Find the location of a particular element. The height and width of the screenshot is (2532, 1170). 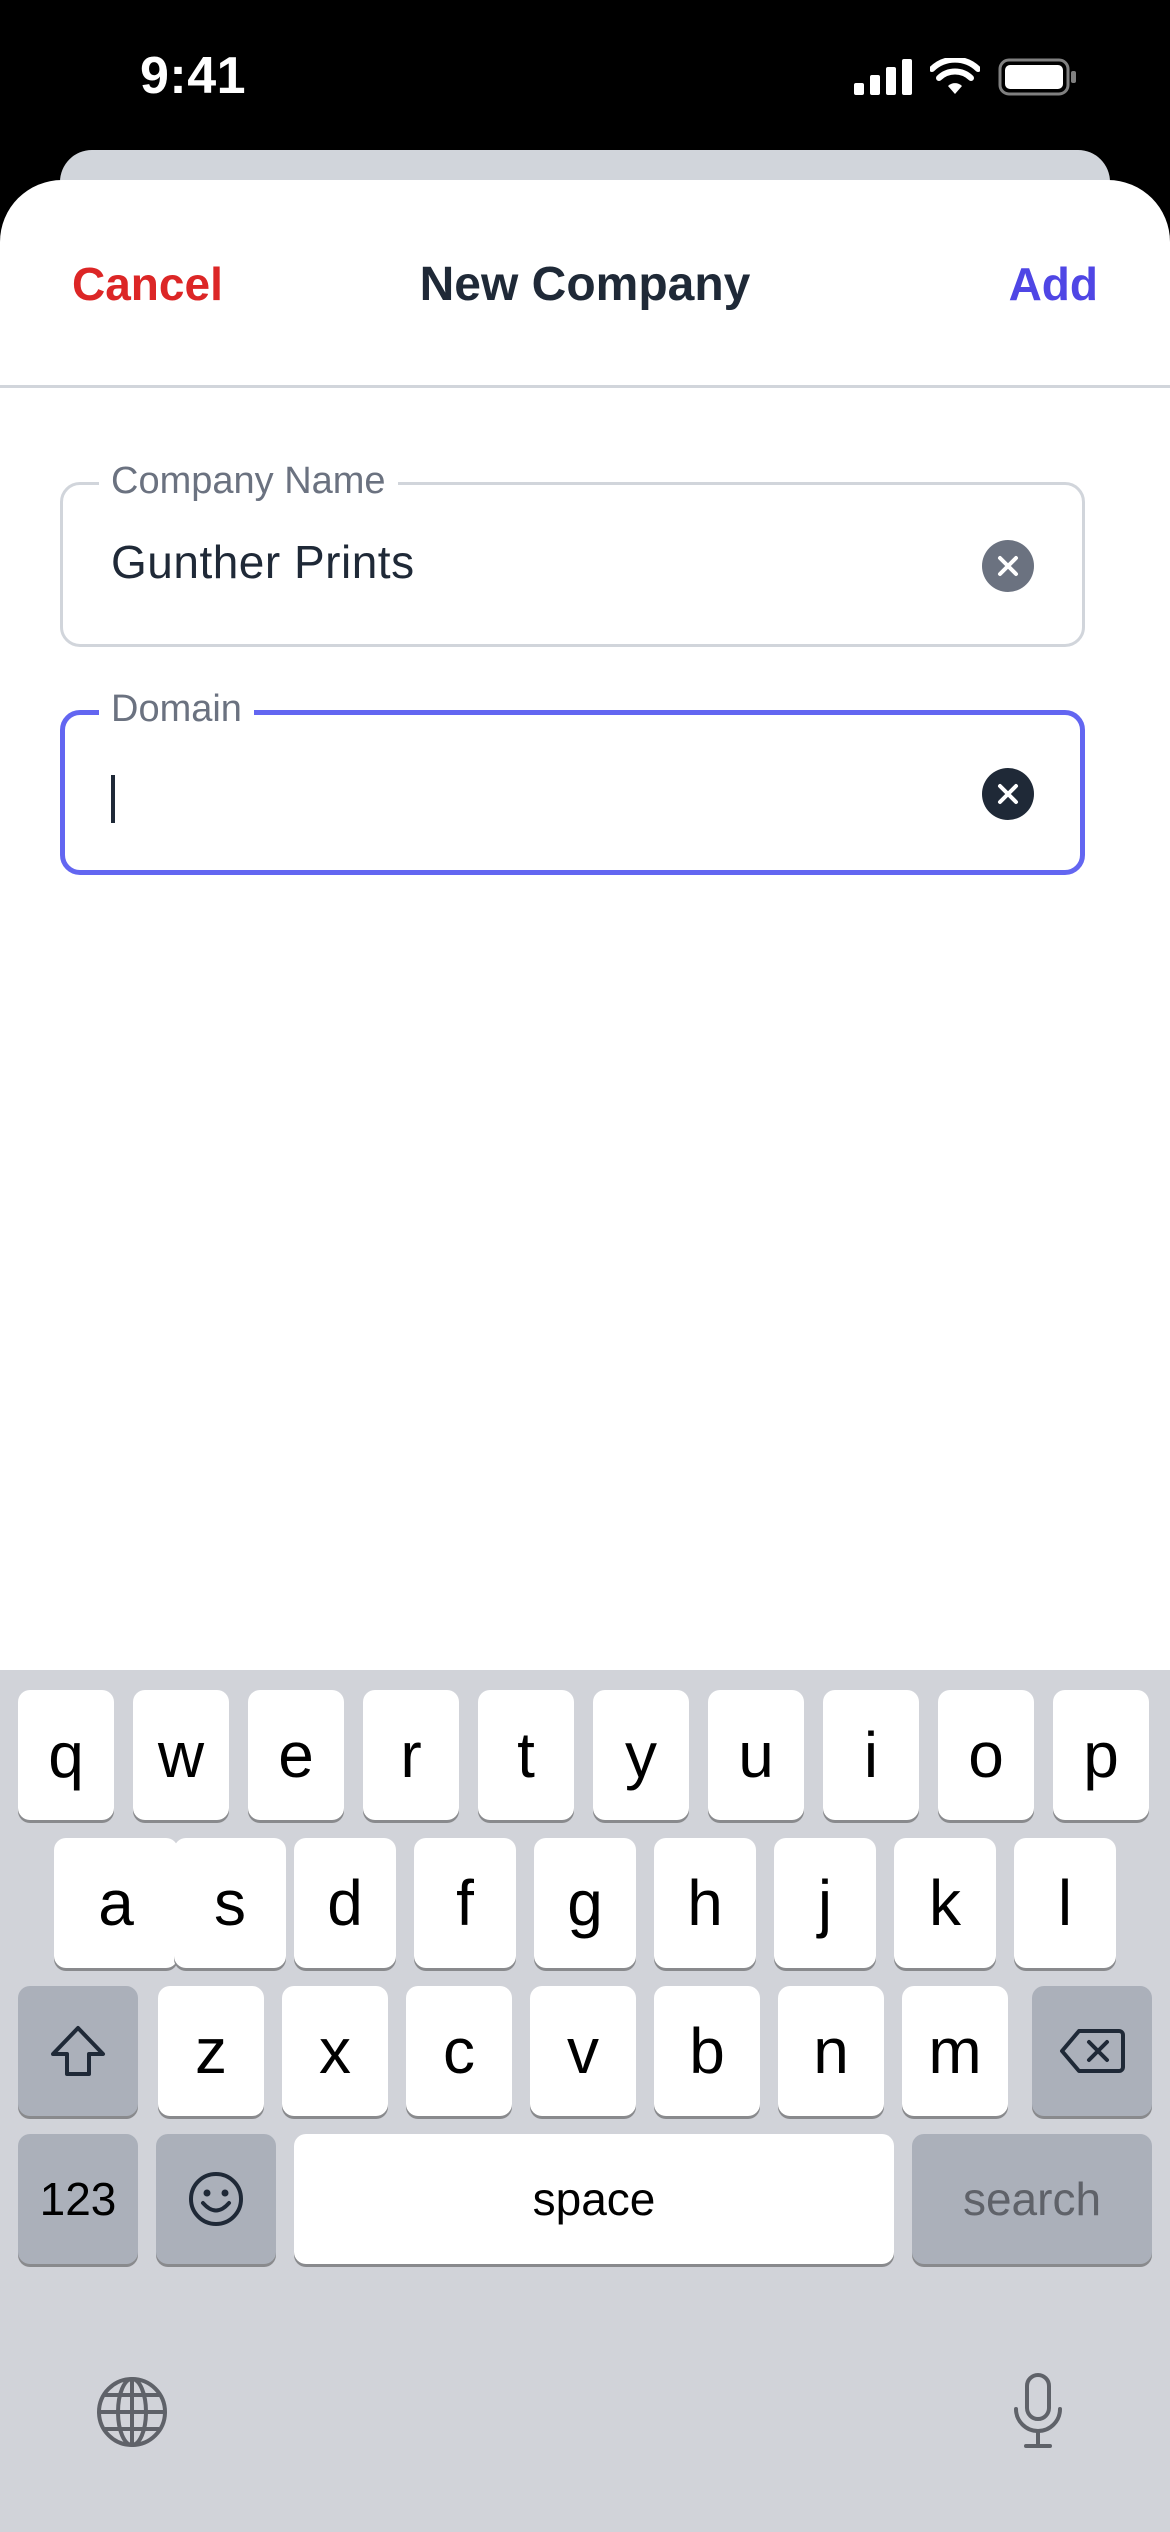

key-g: g is located at coordinates (585, 1903).